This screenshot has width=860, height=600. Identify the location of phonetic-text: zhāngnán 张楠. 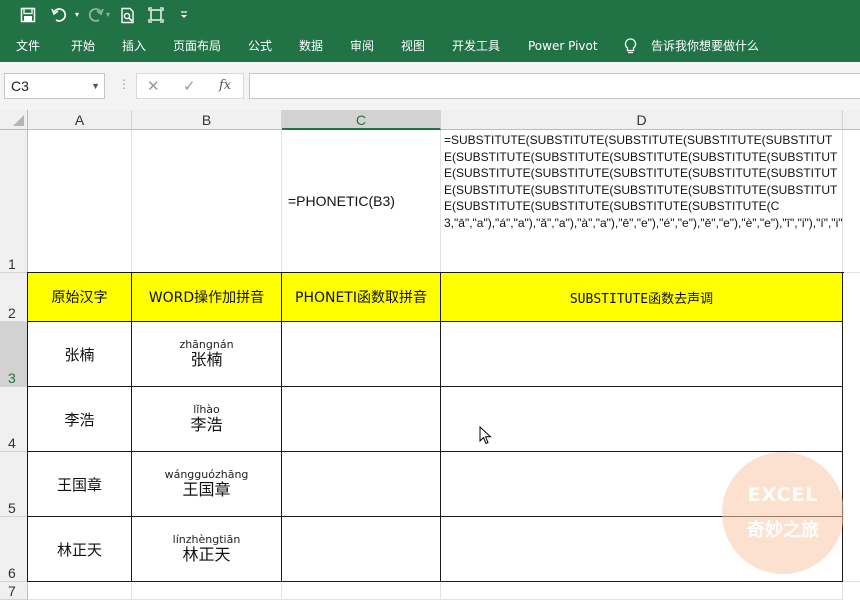
(206, 354).